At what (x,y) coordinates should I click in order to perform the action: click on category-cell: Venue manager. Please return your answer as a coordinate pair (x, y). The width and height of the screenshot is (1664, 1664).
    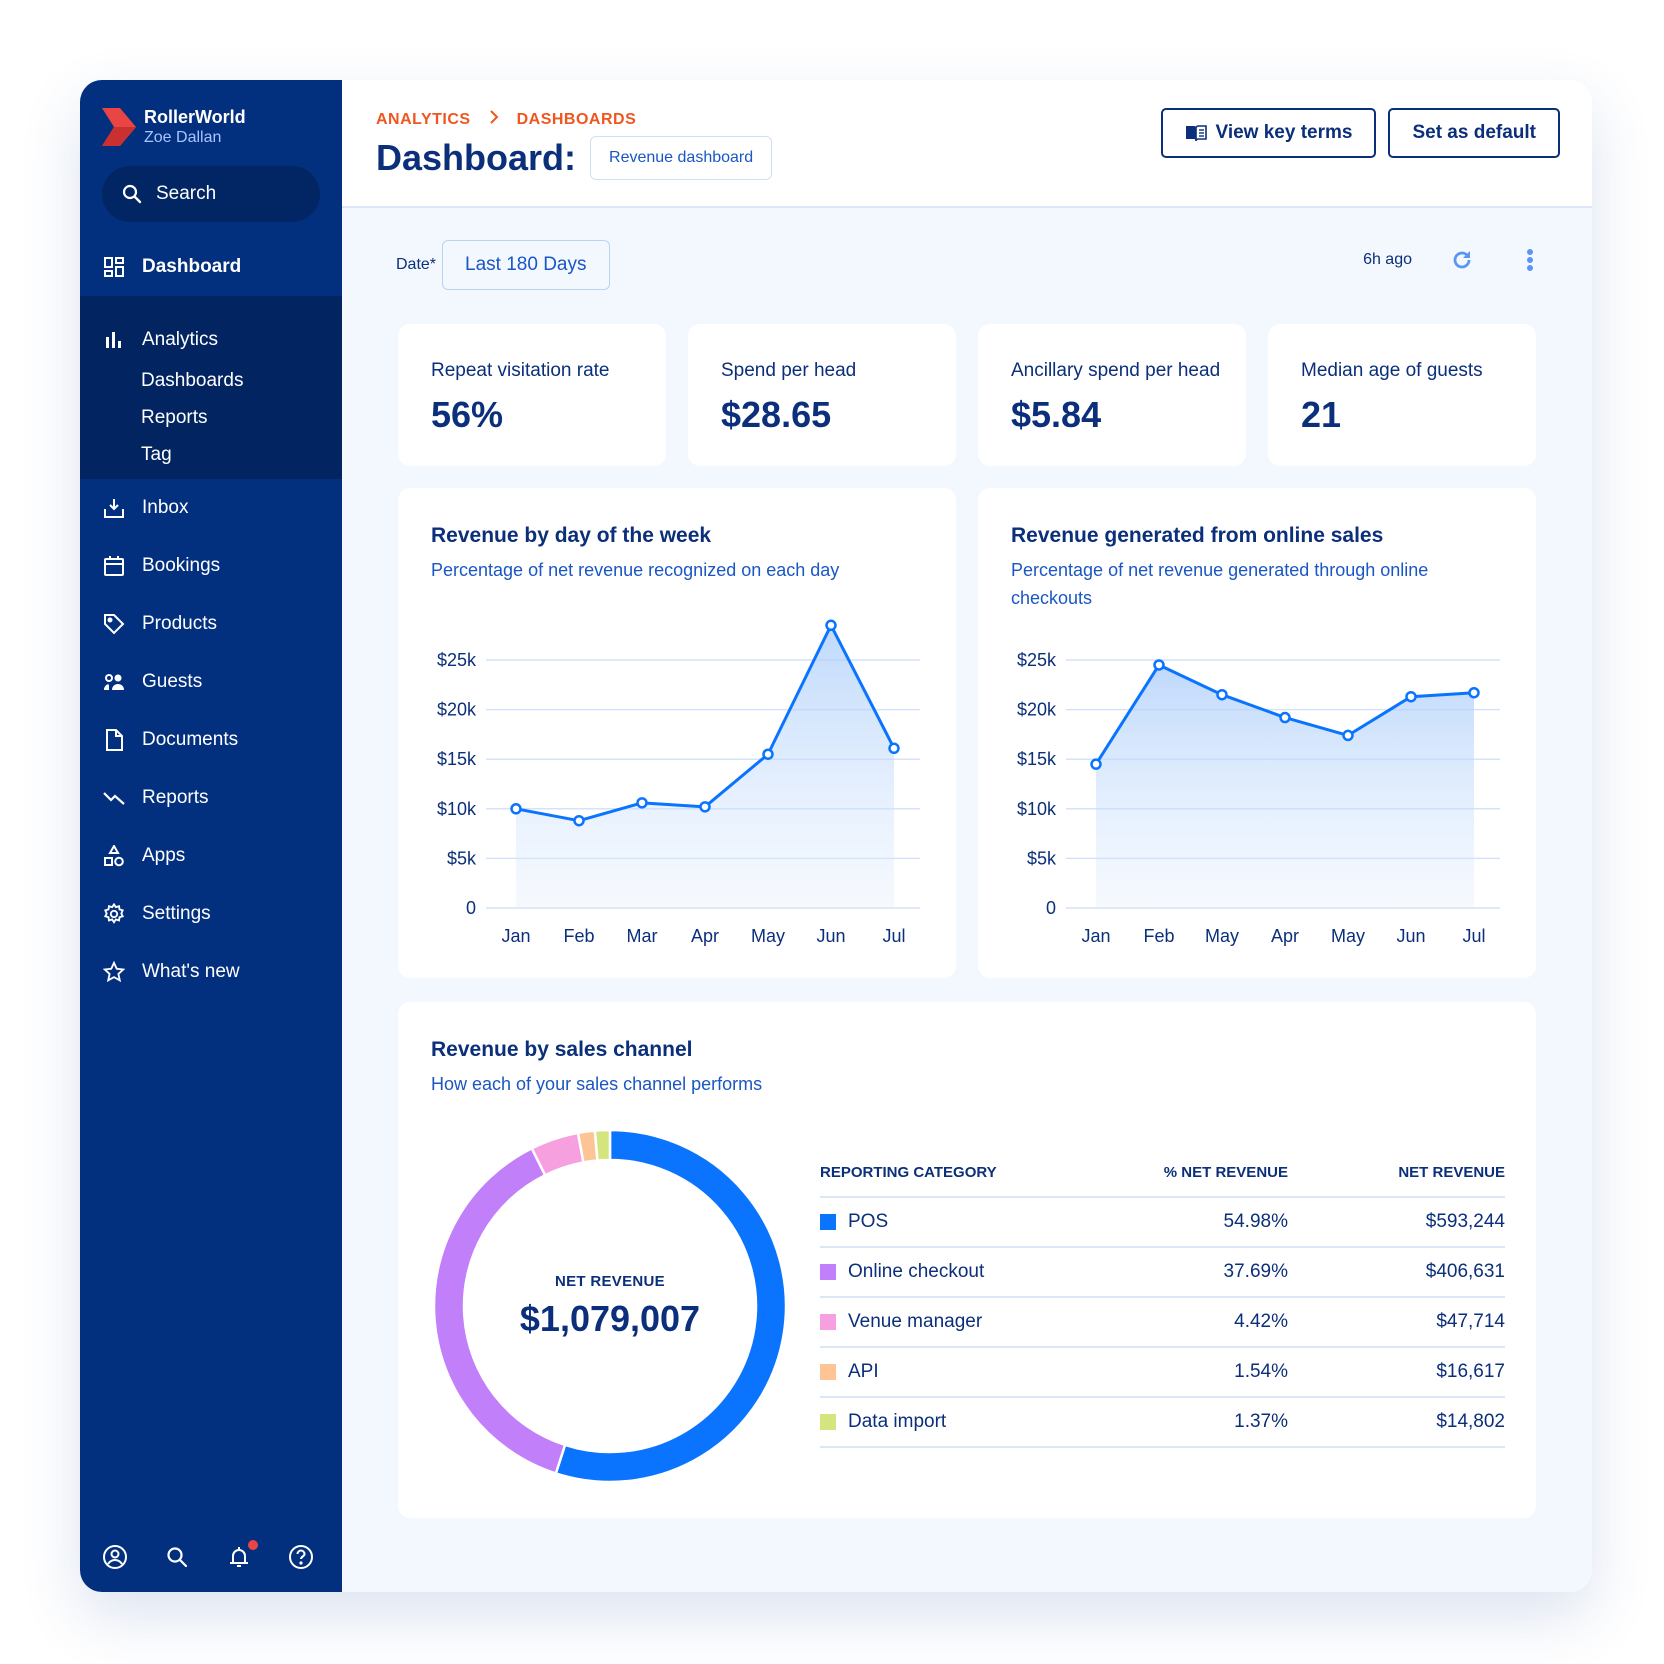
    Looking at the image, I should click on (954, 1322).